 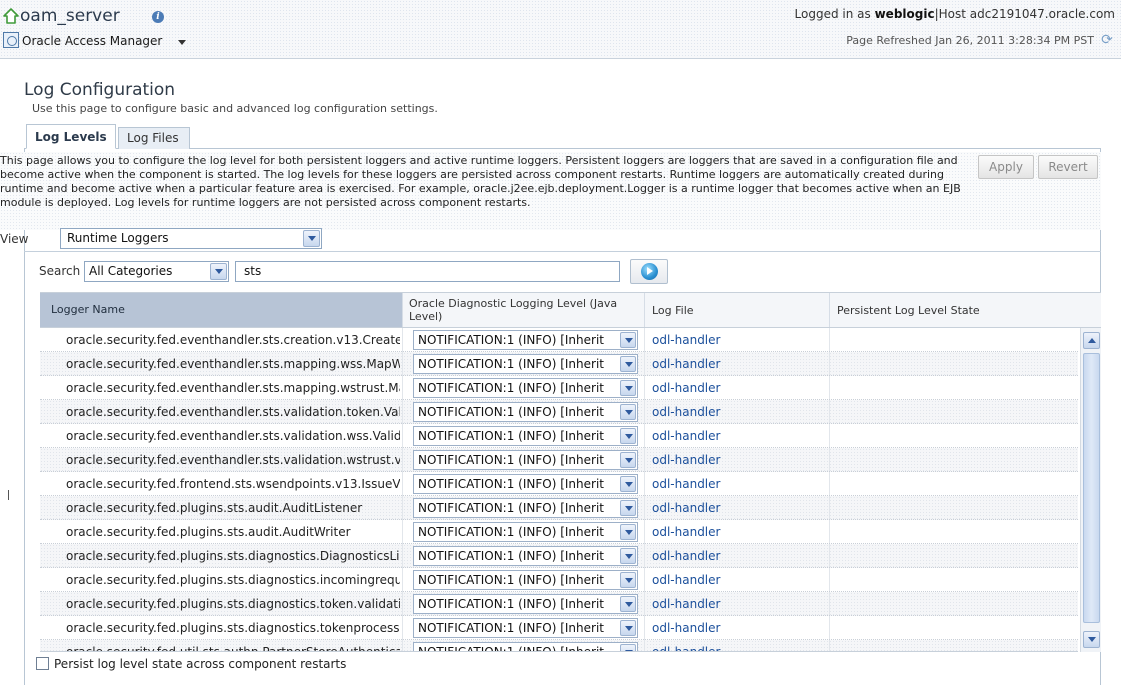 I want to click on refresh-icon: ⟳, so click(x=1107, y=40).